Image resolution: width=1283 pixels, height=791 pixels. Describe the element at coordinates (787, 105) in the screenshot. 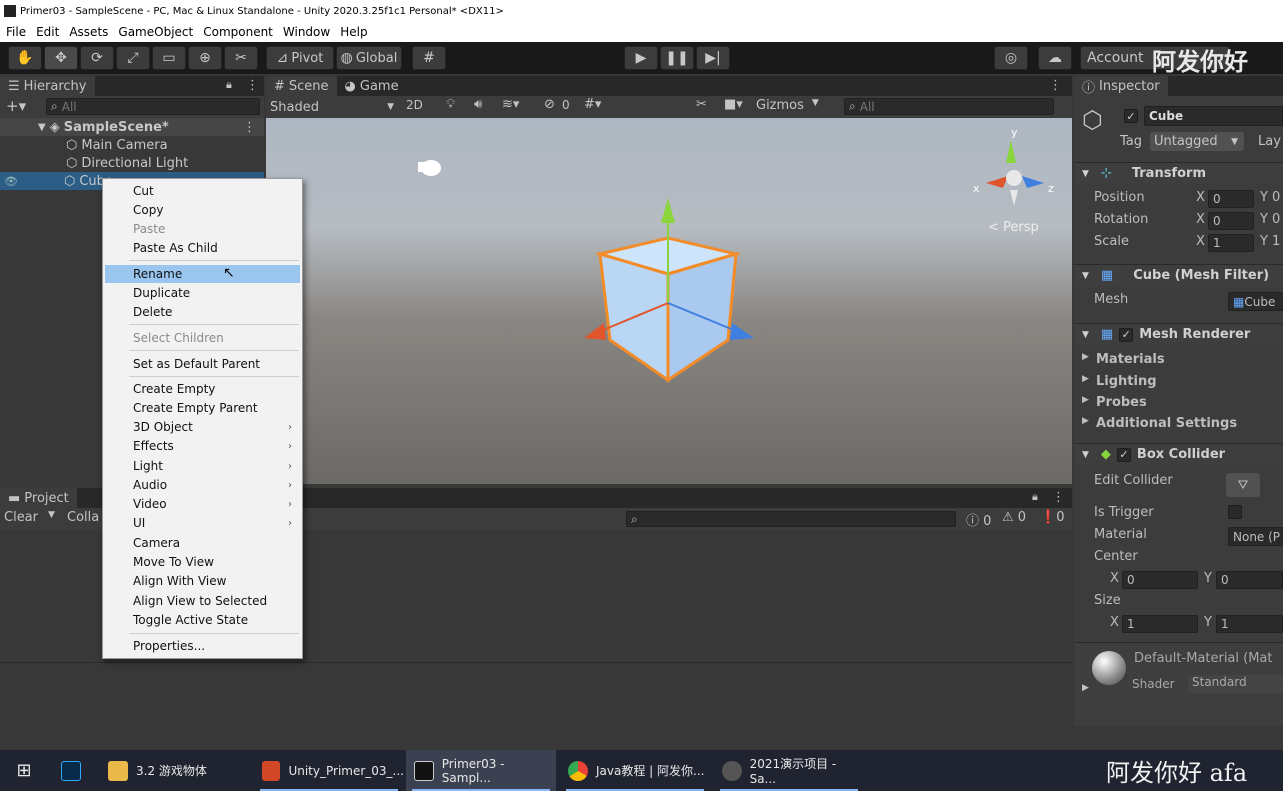

I see `gizmos-dropdown: Gizmos ▼` at that location.